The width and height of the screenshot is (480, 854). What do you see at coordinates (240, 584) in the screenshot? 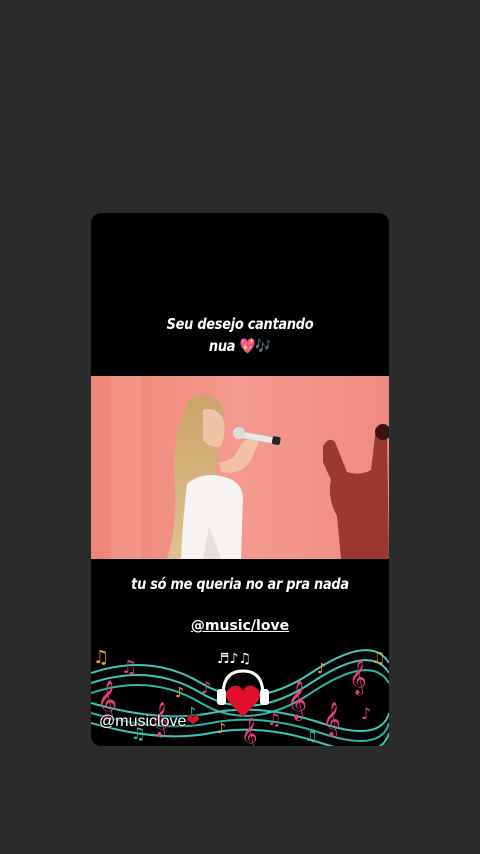
I see `caption-lyric: tu só me queria no ar pra nada` at bounding box center [240, 584].